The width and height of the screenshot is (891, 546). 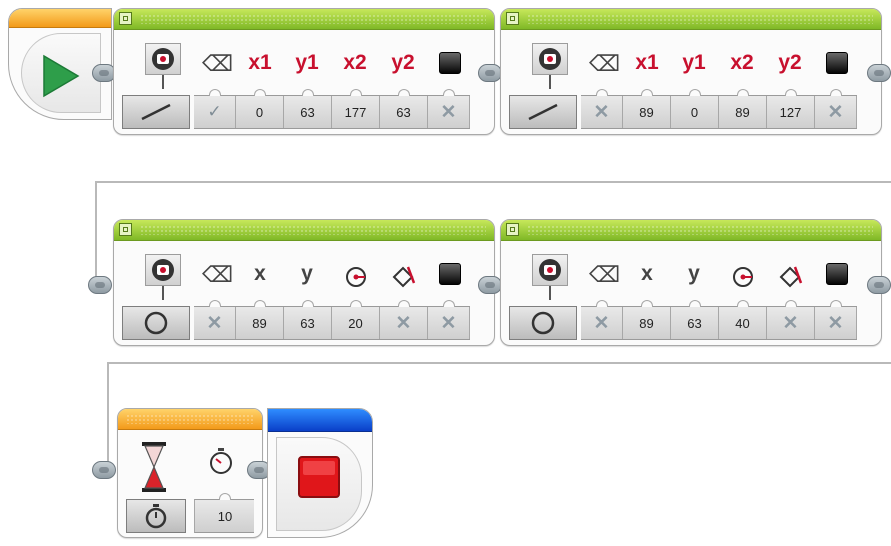 What do you see at coordinates (260, 108) in the screenshot?
I see `value-x1: 0` at bounding box center [260, 108].